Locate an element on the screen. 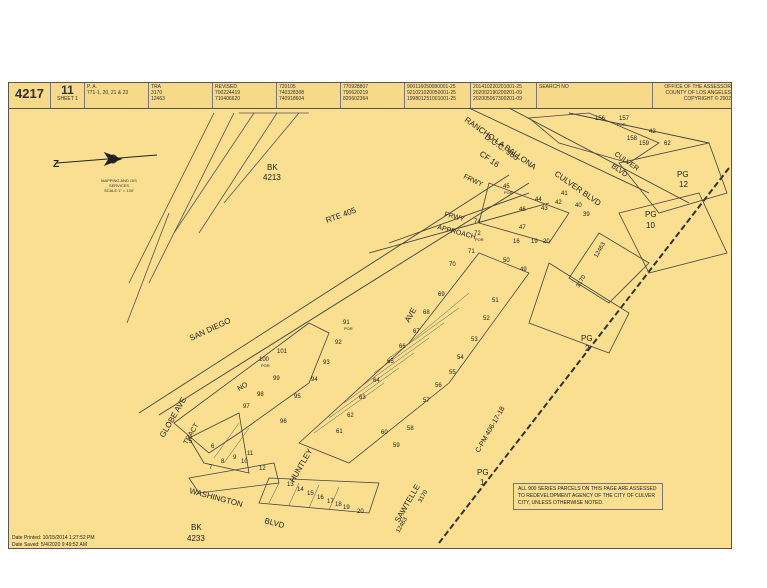  parcel-19-upper: 19 is located at coordinates (534, 242).